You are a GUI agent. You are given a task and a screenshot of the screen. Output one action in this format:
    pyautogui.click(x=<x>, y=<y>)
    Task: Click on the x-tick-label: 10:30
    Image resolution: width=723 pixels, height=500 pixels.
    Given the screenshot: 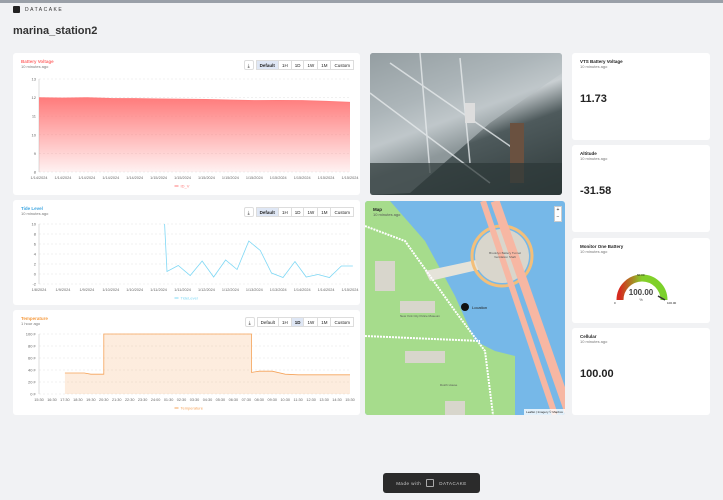 What is the action you would take?
    pyautogui.click(x=285, y=400)
    